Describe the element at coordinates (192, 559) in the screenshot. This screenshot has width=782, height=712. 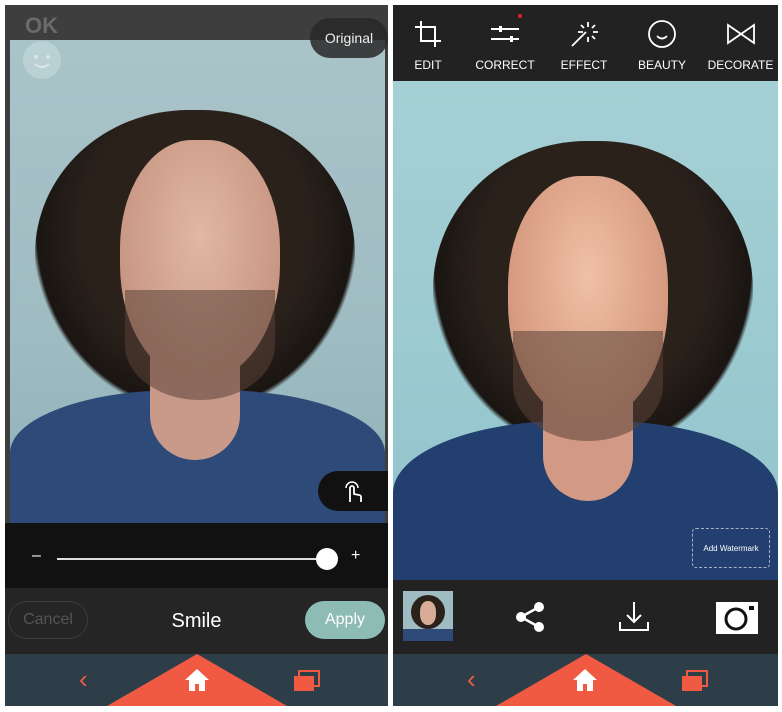
I see `smile-slider` at that location.